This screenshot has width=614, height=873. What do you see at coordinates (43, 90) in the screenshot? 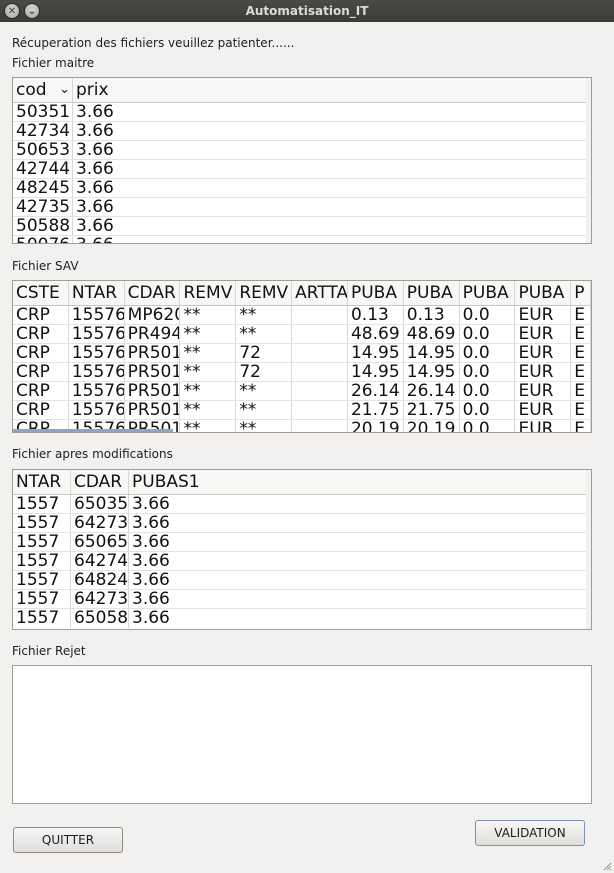
I see `column-header: cod ⌄` at bounding box center [43, 90].